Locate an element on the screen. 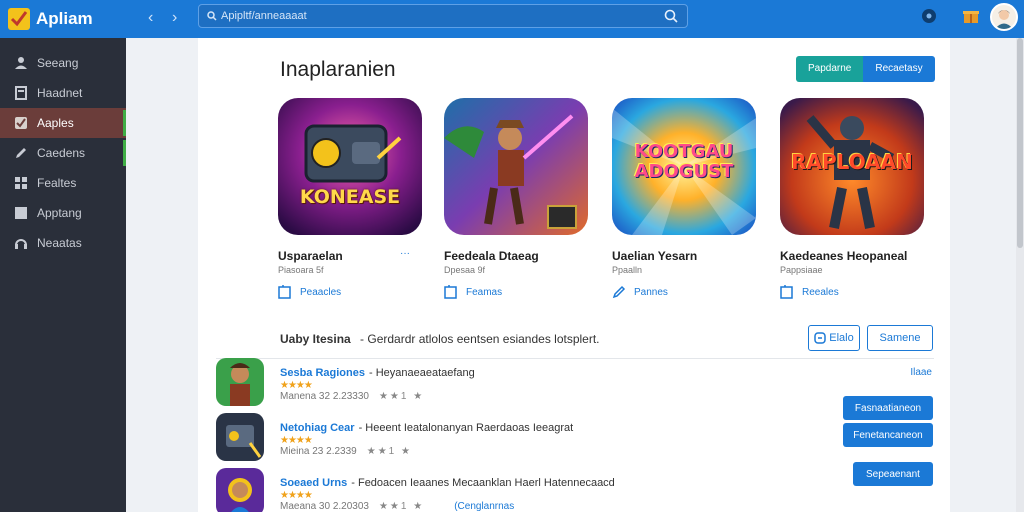  card-title: Usparaelan is located at coordinates (310, 256).